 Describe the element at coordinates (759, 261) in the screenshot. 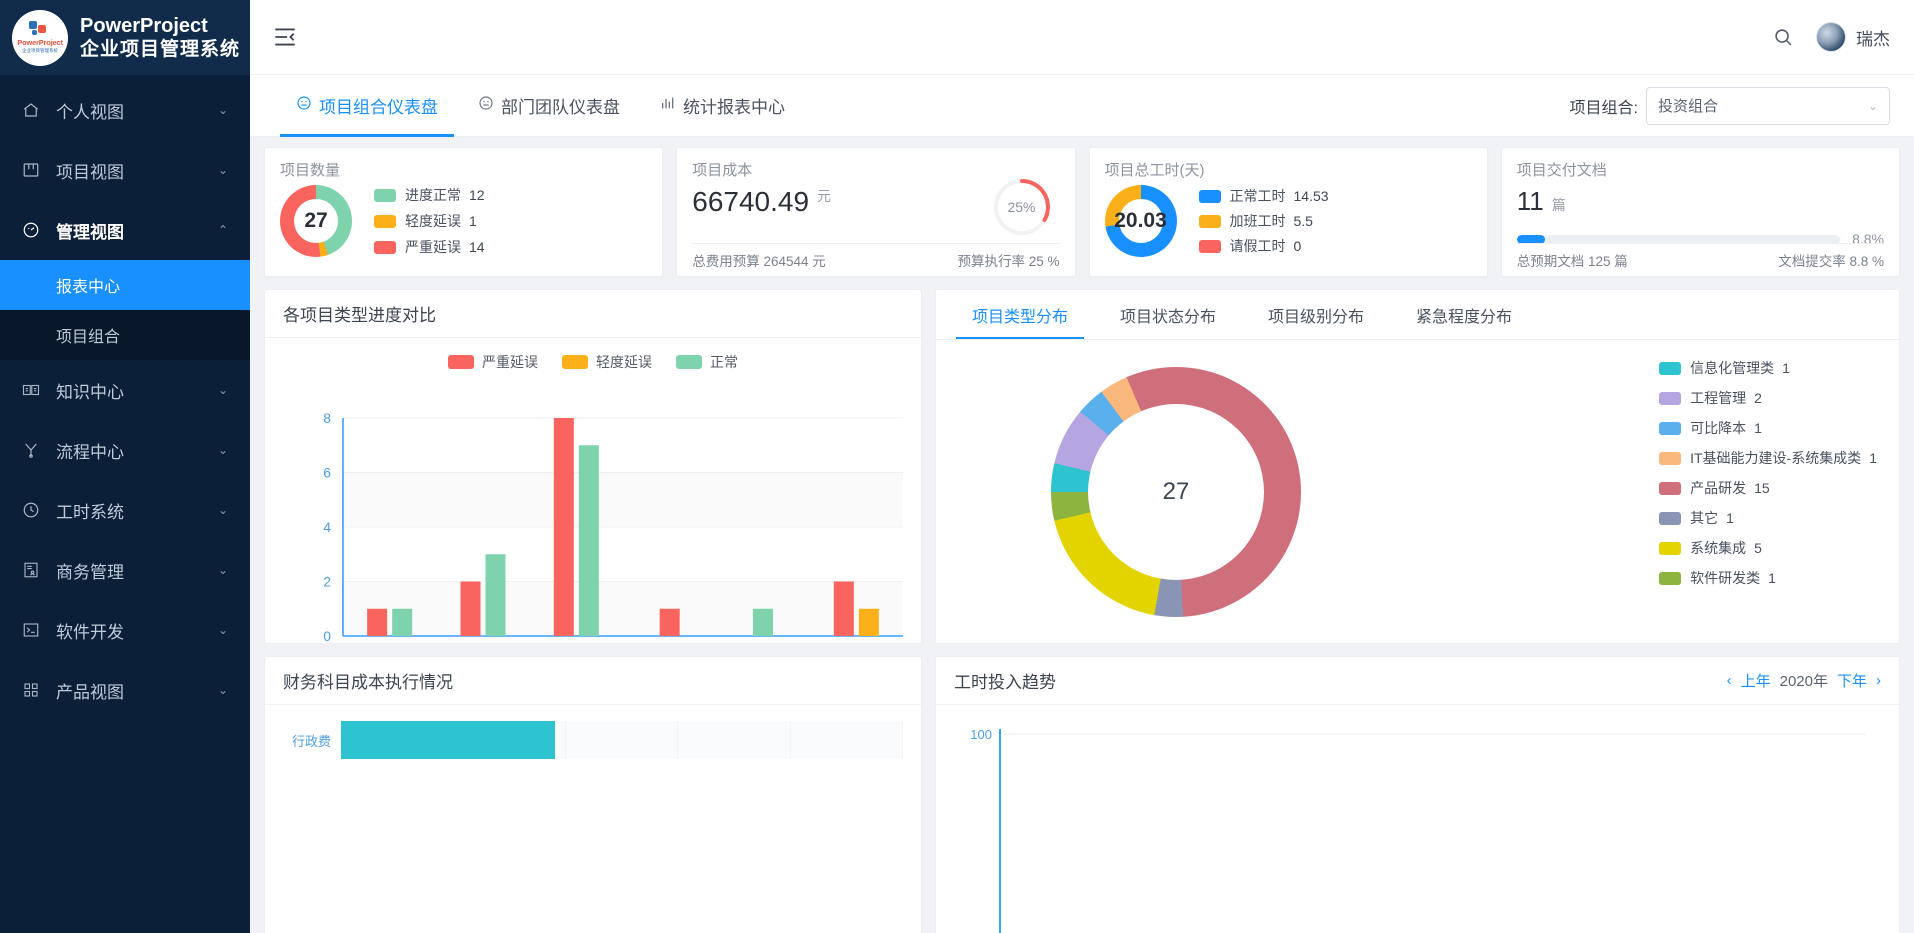

I see `project-cost-total-budget: 总费用预算 264544 元` at that location.